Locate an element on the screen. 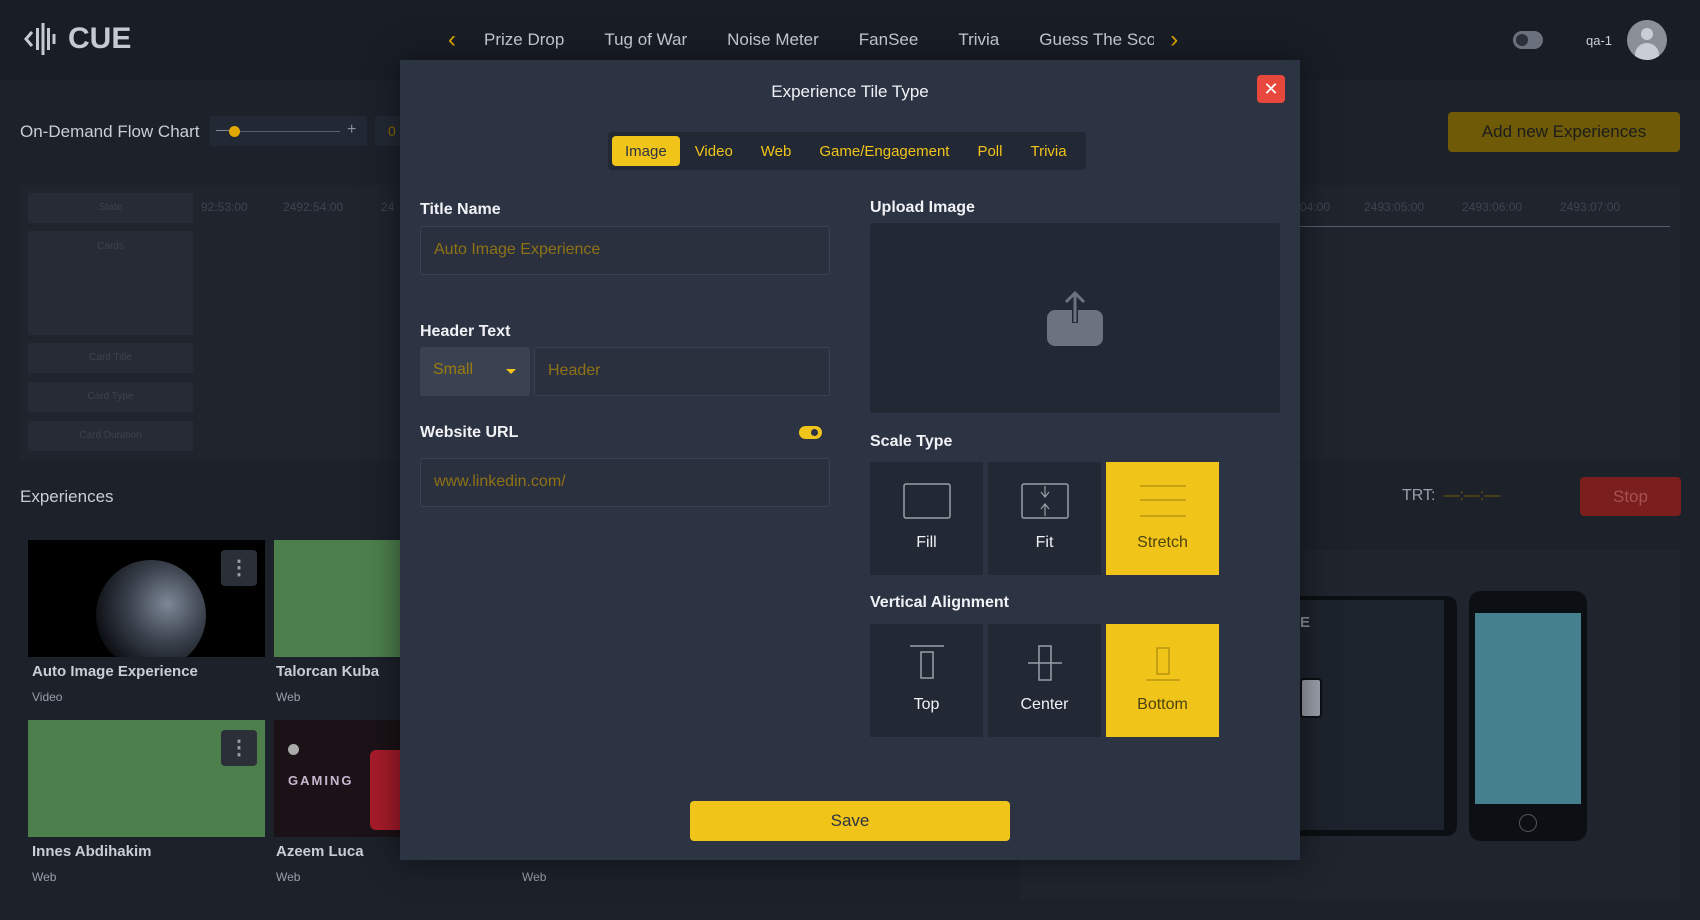 This screenshot has width=1700, height=920. align-bottom-icon is located at coordinates (1162, 664).